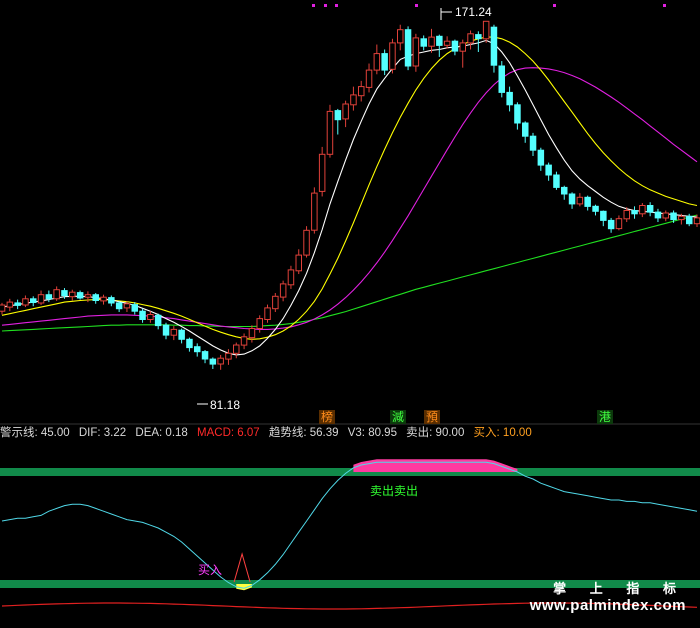  Describe the element at coordinates (432, 417) in the screenshot. I see `event-tag-yu: 預` at that location.